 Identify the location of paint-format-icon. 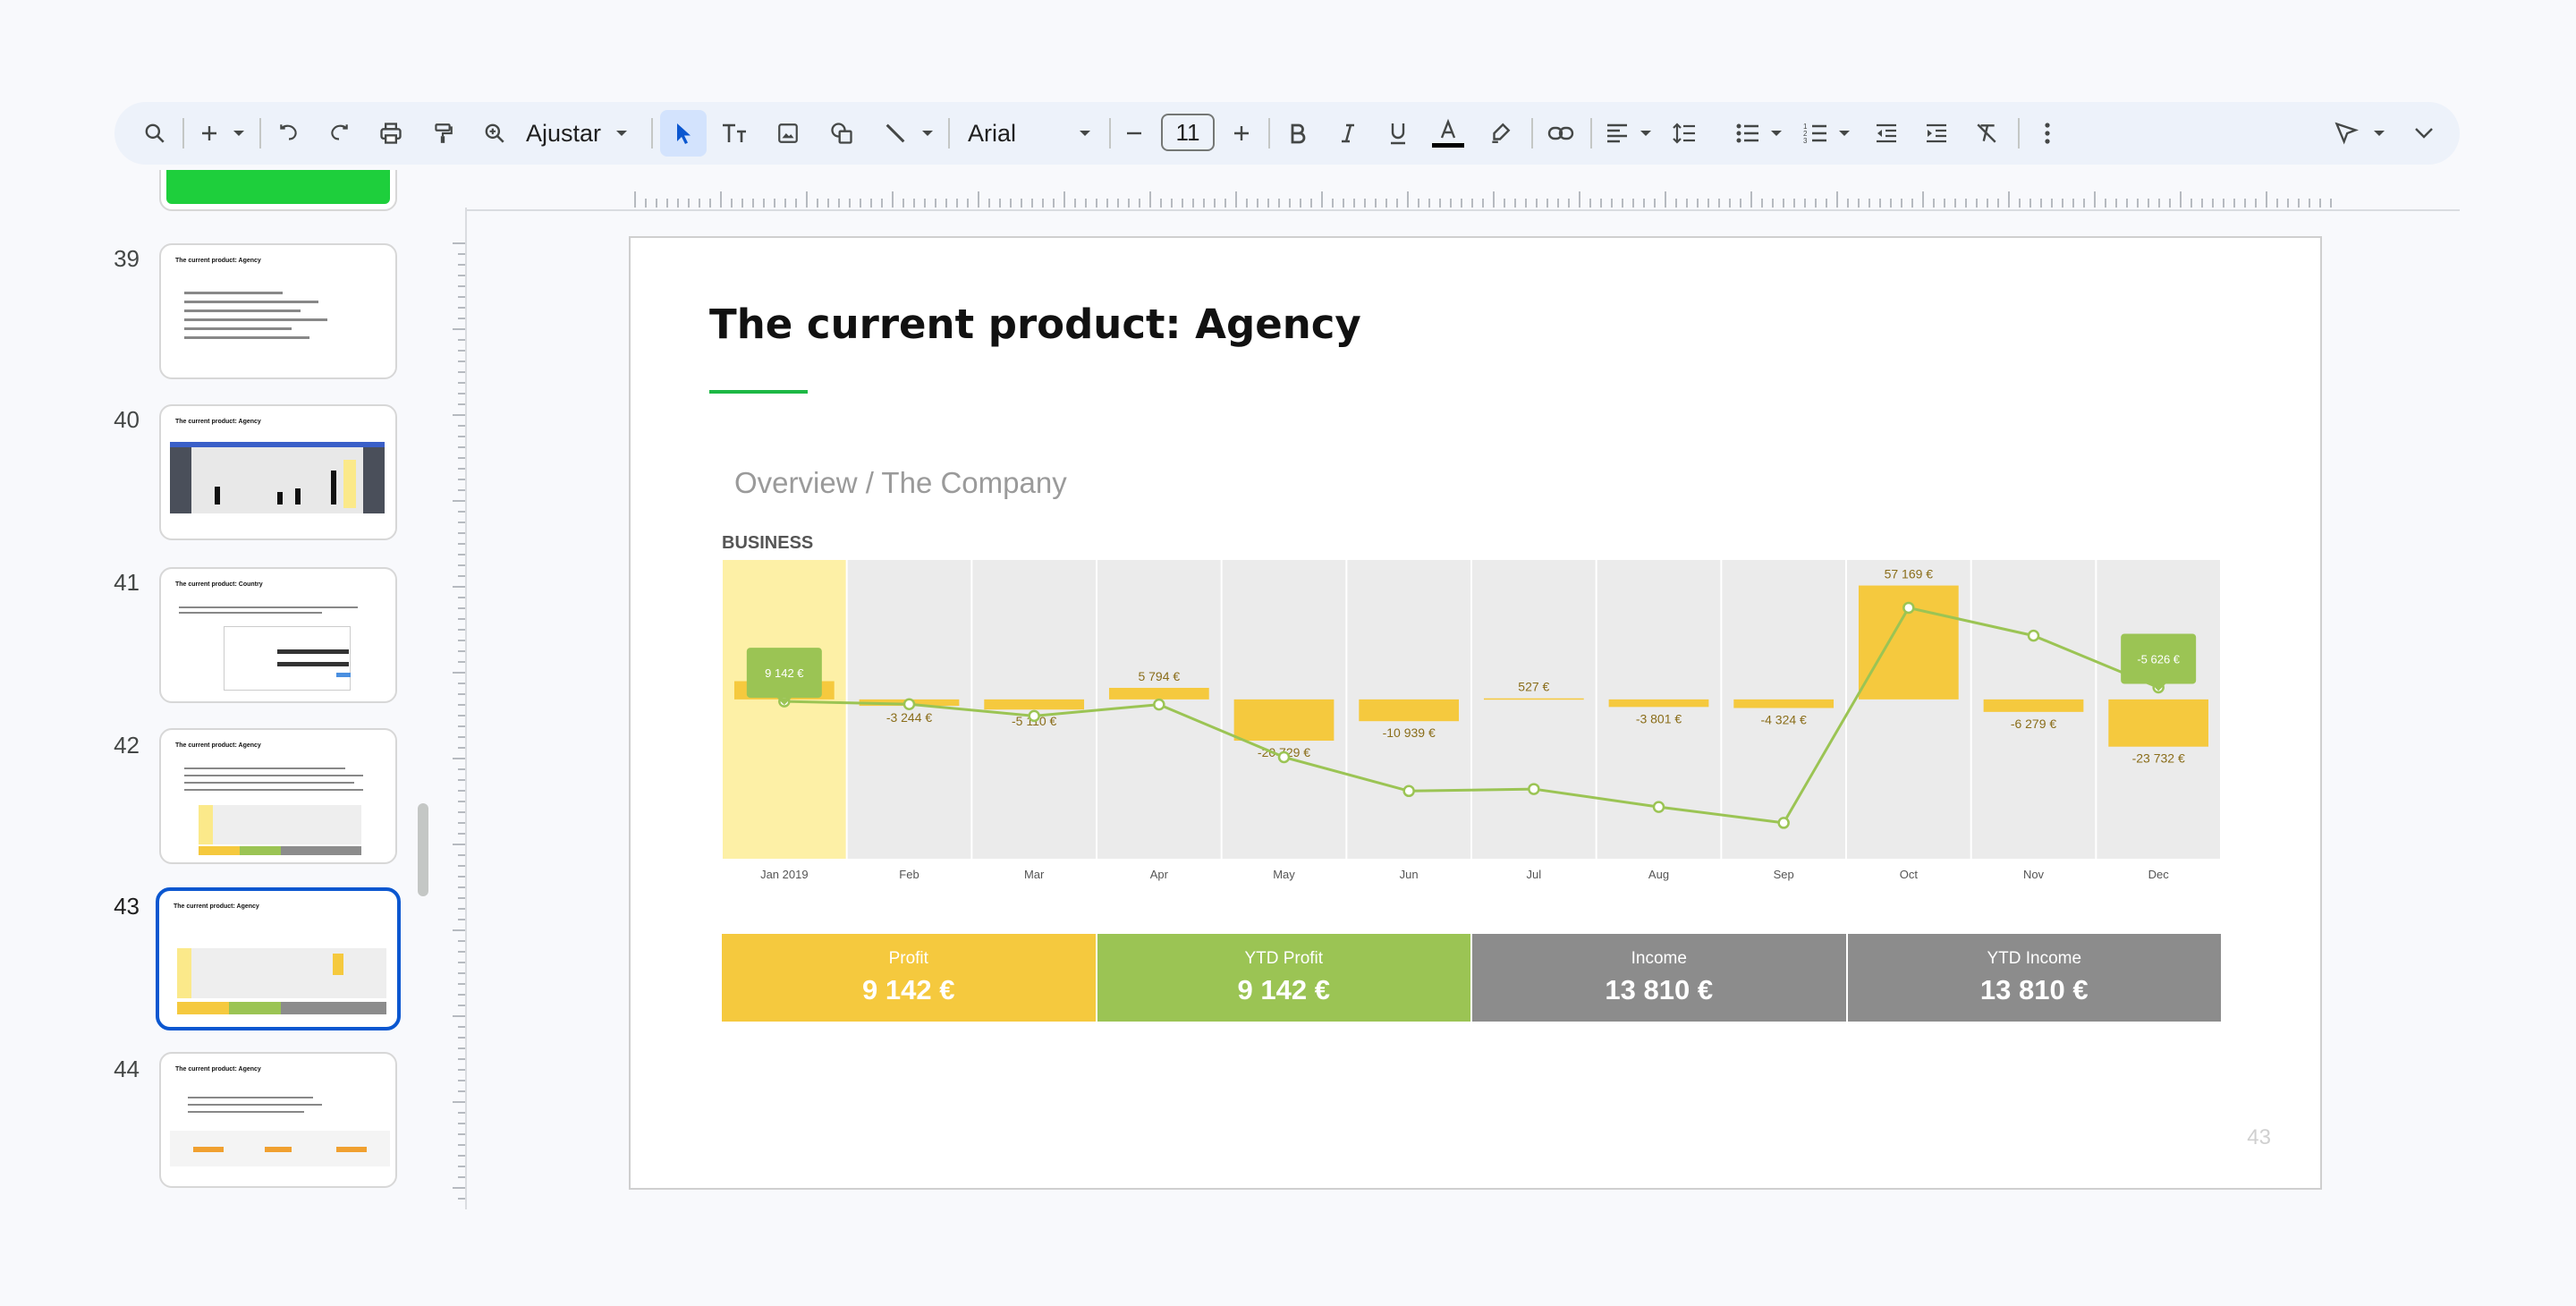
(442, 133).